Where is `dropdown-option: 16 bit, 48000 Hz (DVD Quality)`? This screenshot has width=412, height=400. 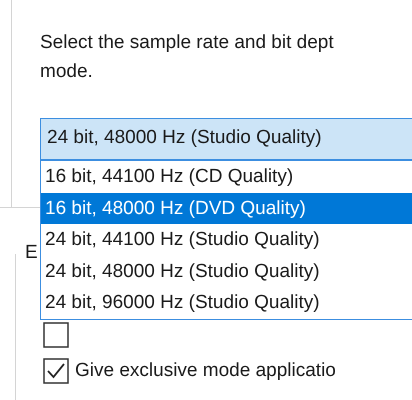
dropdown-option: 16 bit, 48000 Hz (DVD Quality) is located at coordinates (226, 208).